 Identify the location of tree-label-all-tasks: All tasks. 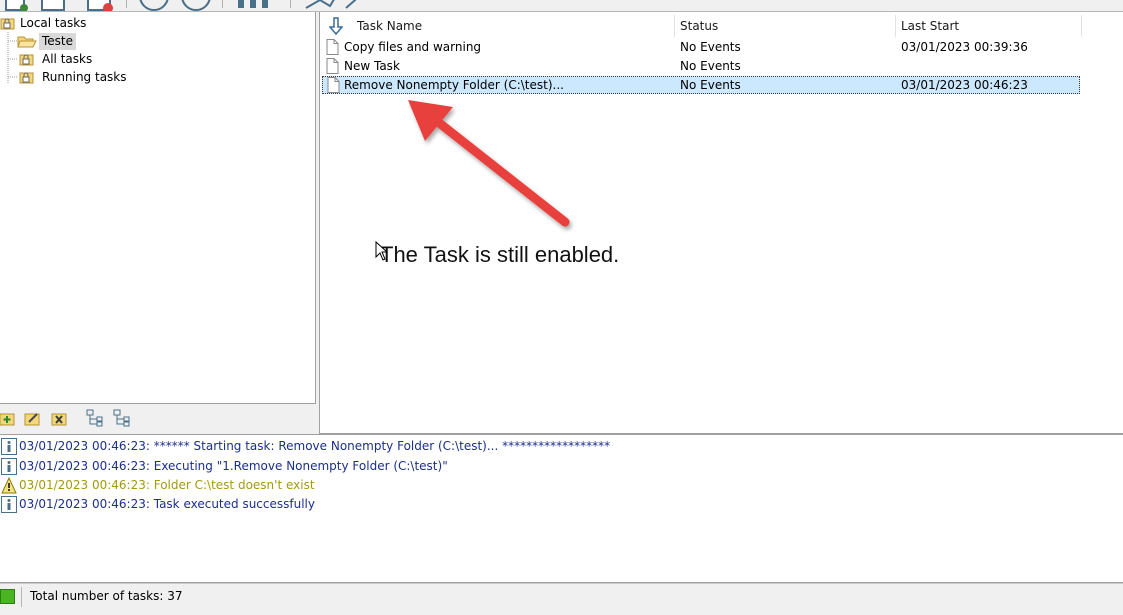
(67, 59).